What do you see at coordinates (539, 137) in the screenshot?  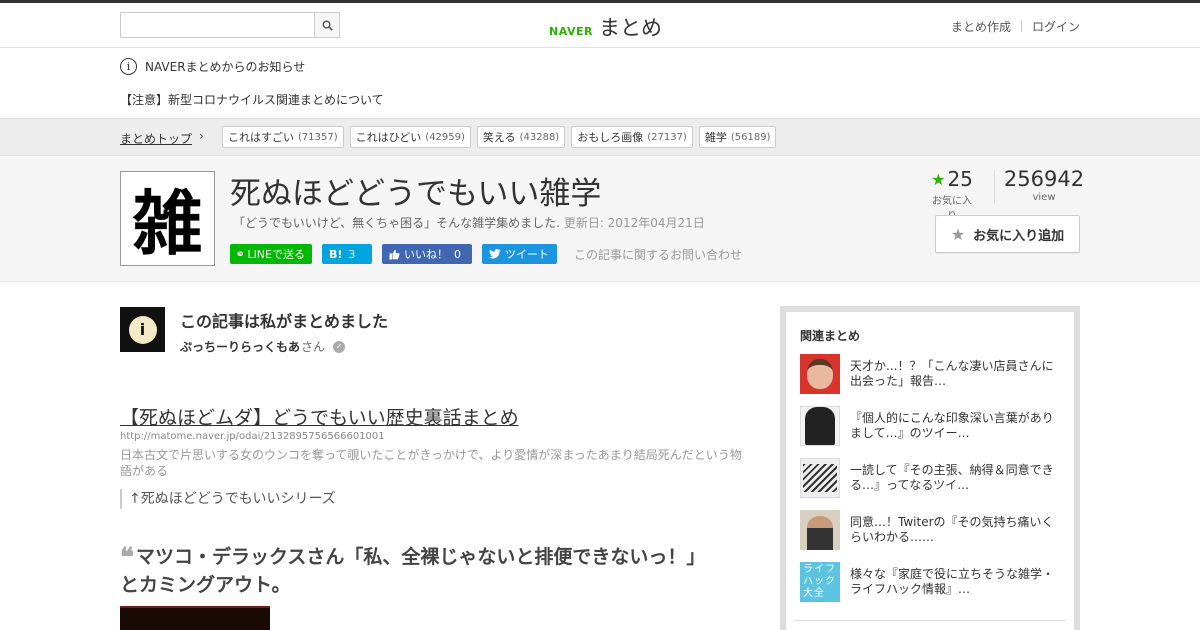 I see `tag-count: (43288)` at bounding box center [539, 137].